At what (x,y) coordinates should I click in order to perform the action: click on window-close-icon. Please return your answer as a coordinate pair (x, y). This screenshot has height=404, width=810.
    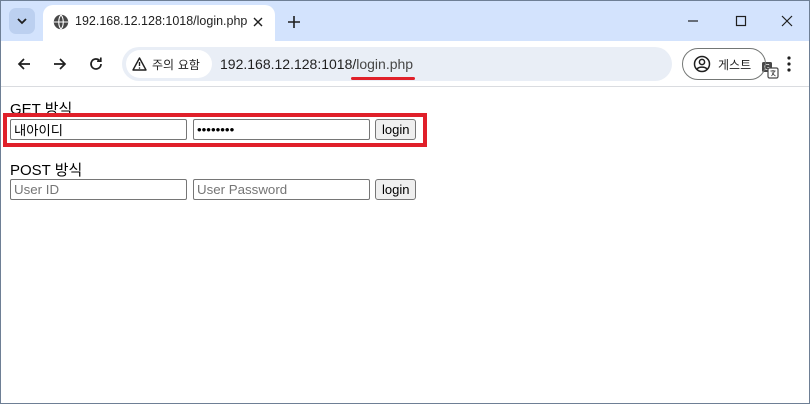
    Looking at the image, I should click on (787, 21).